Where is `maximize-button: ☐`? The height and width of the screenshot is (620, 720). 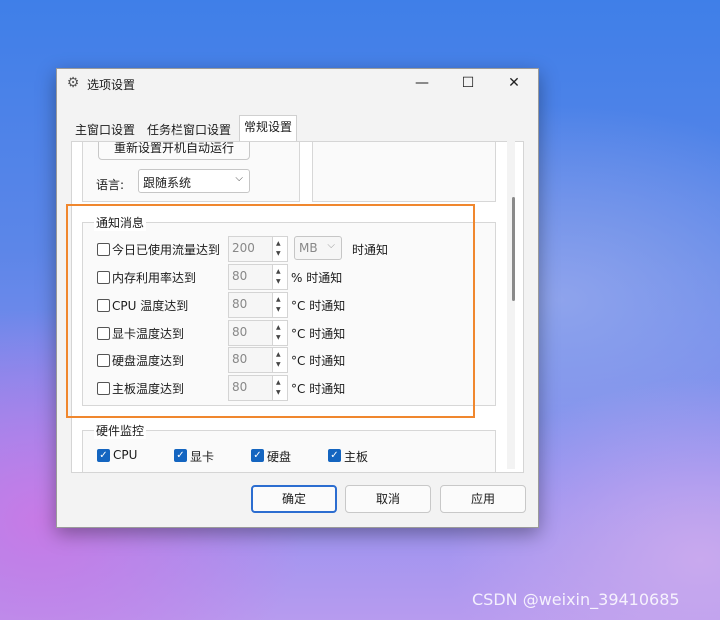 maximize-button: ☐ is located at coordinates (468, 84).